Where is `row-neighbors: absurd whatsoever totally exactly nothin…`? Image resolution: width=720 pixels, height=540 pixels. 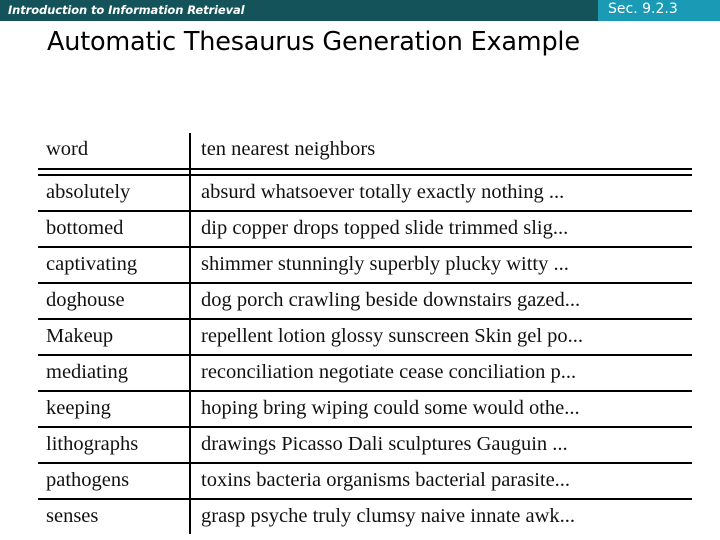
row-neighbors: absurd whatsoever totally exactly nothin… is located at coordinates (441, 193).